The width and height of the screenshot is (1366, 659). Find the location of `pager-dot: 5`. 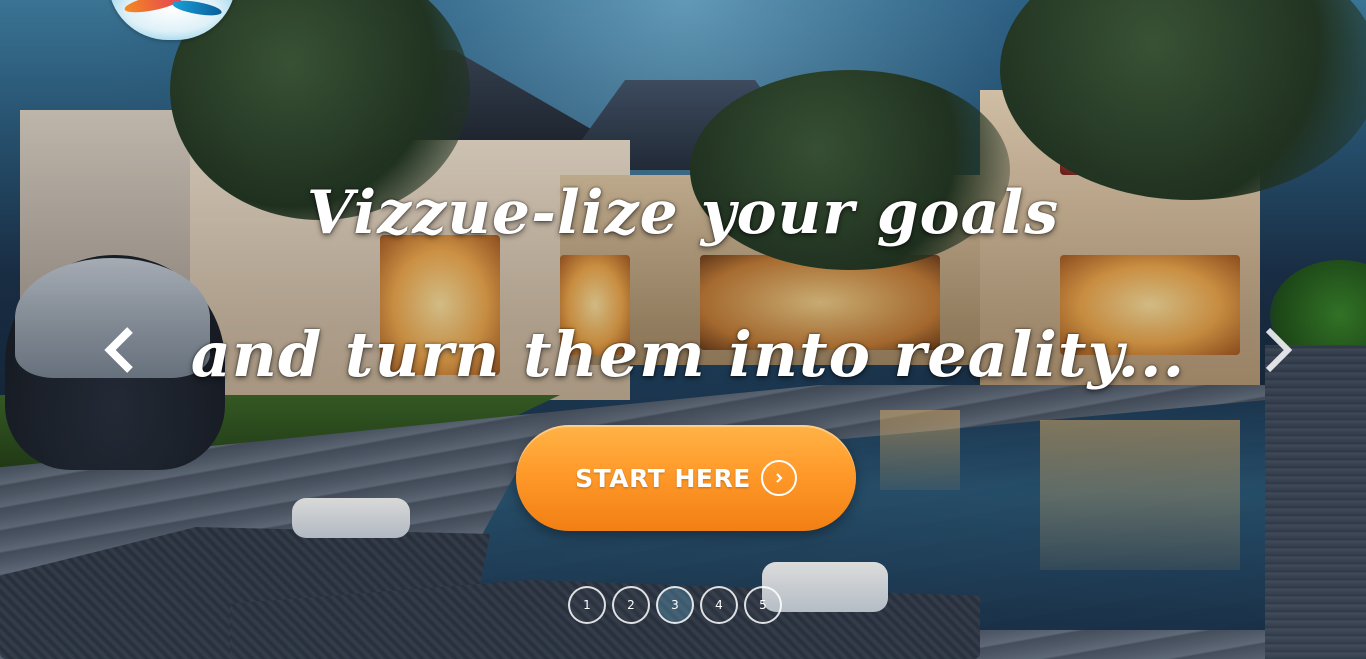

pager-dot: 5 is located at coordinates (763, 605).